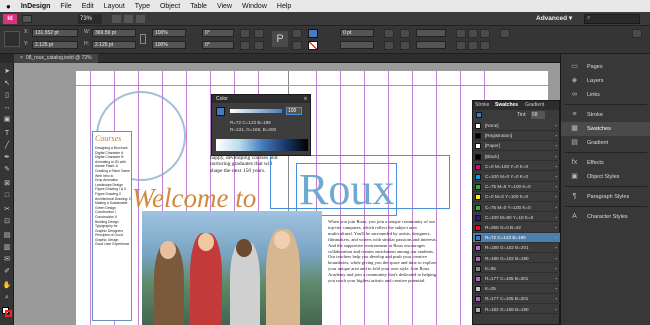 The image size is (650, 325). What do you see at coordinates (7, 84) in the screenshot?
I see `direct-selection-tool-icon: ↖` at bounding box center [7, 84].